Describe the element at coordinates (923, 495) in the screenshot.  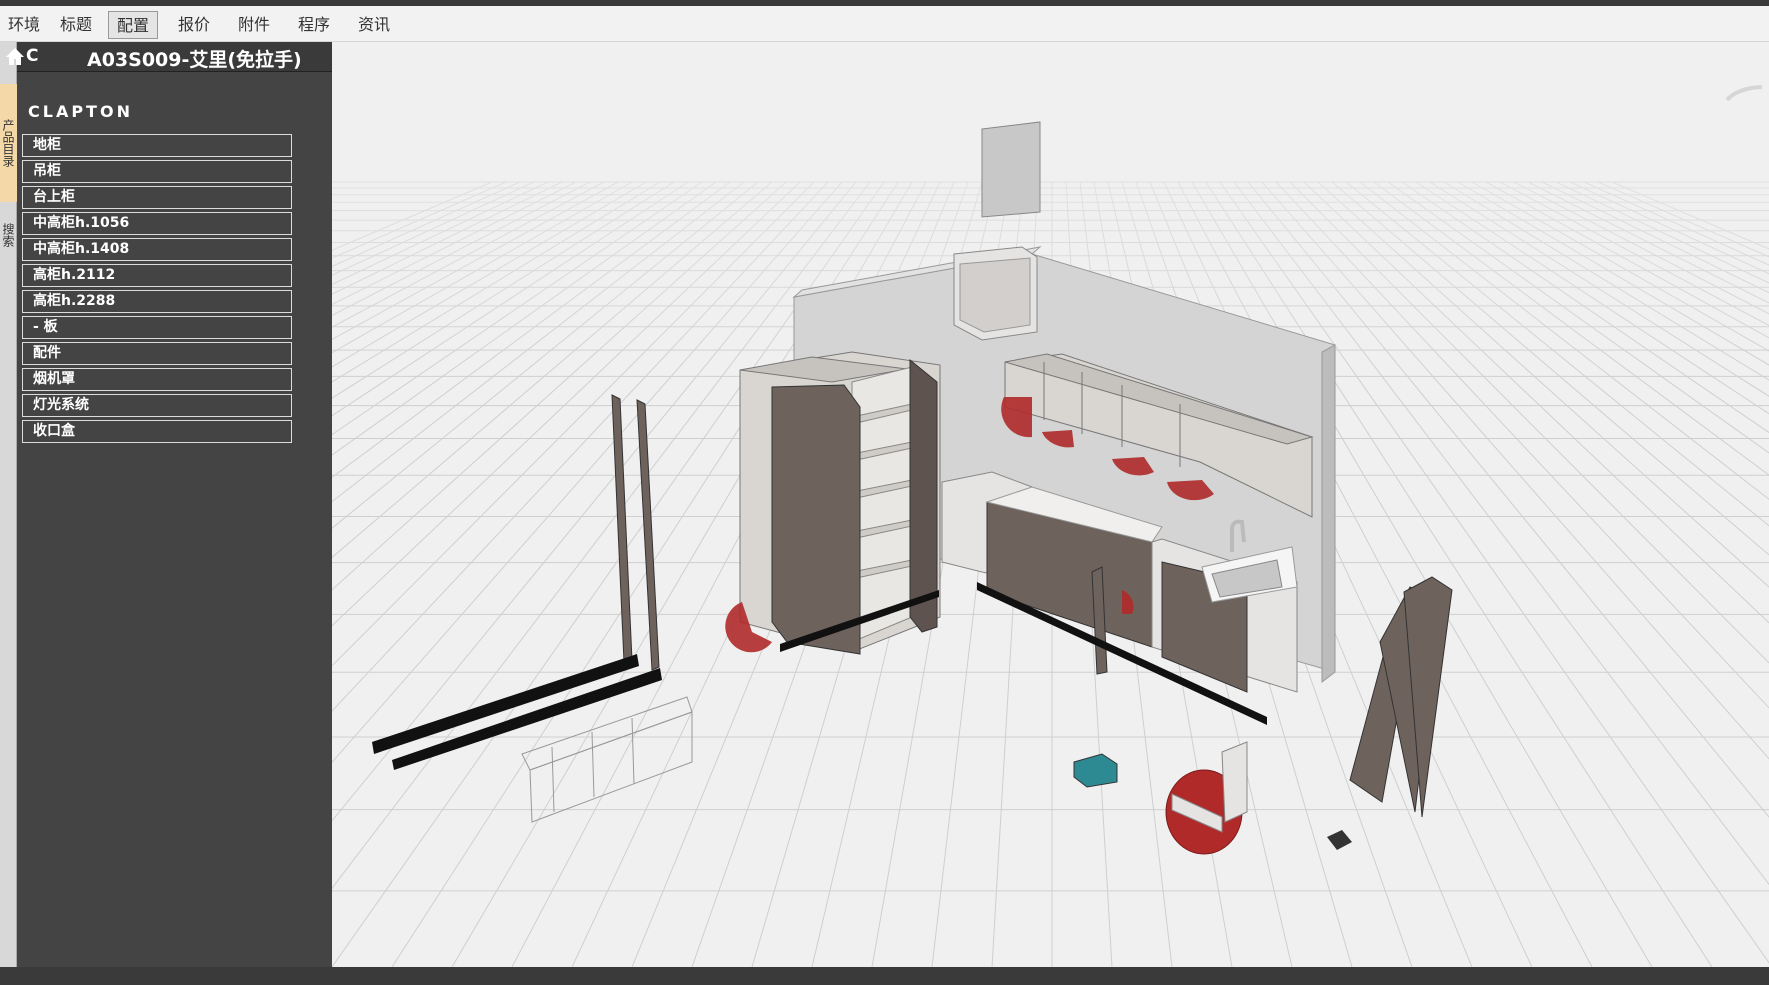
I see `tall-door-right` at that location.